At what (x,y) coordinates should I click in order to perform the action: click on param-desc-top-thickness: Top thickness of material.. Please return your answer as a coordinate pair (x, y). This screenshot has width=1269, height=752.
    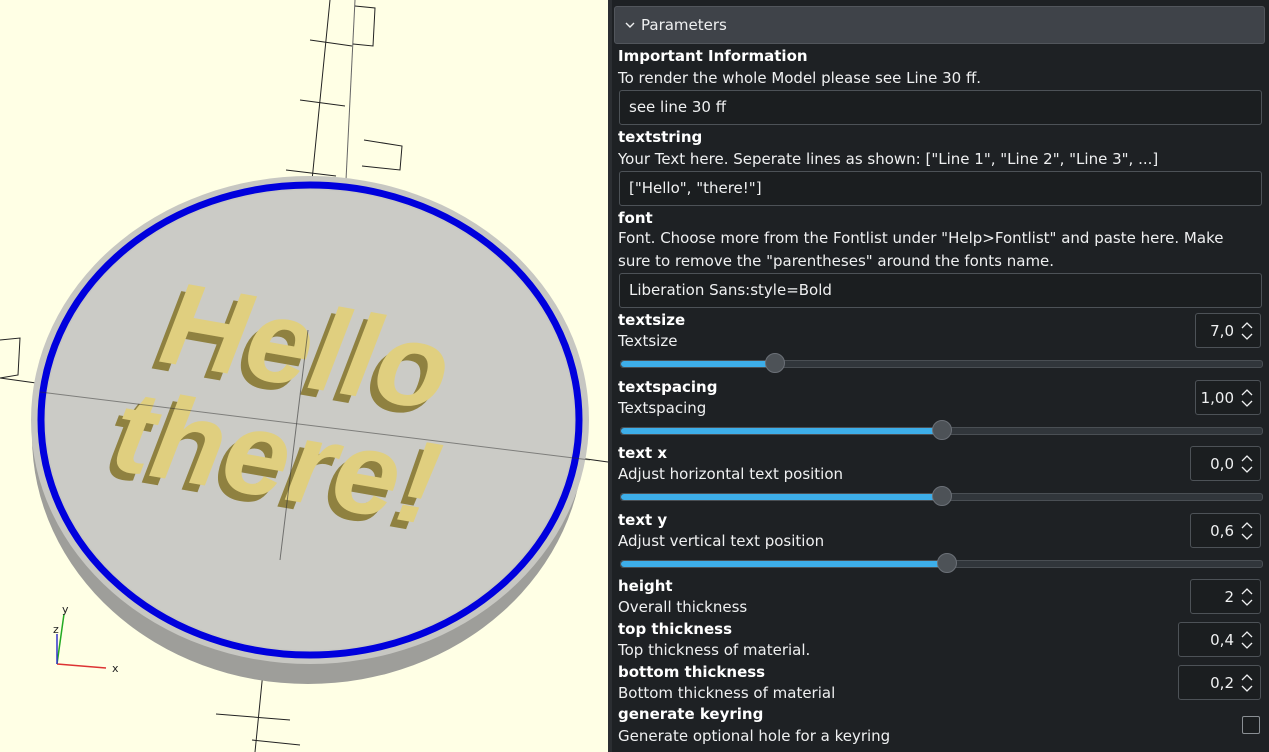
    Looking at the image, I should click on (714, 650).